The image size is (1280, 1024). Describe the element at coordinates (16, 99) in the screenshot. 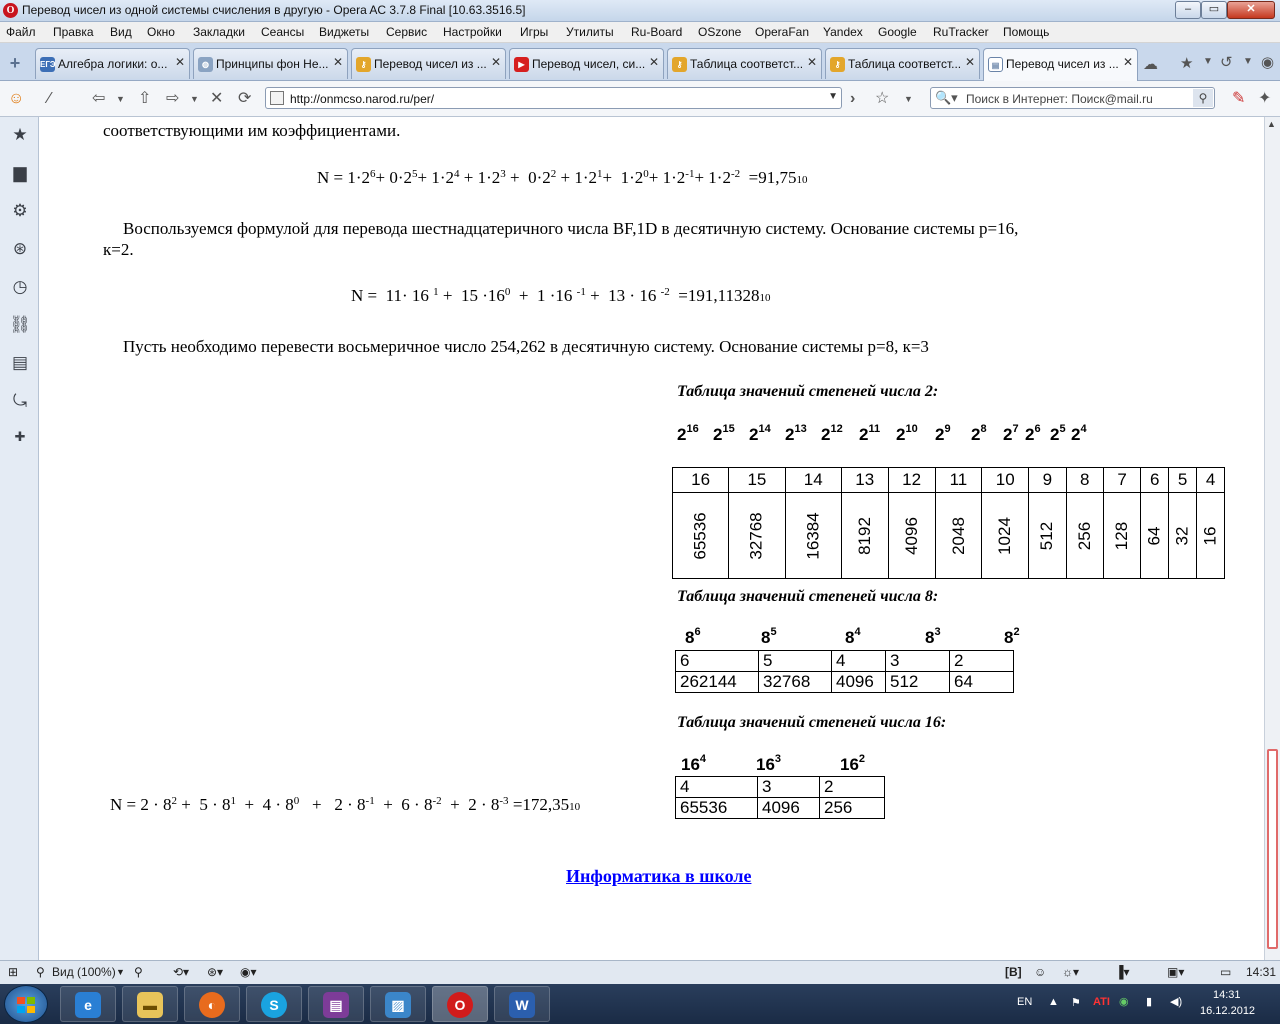

I see `panel-toggle-icon: ☺` at that location.